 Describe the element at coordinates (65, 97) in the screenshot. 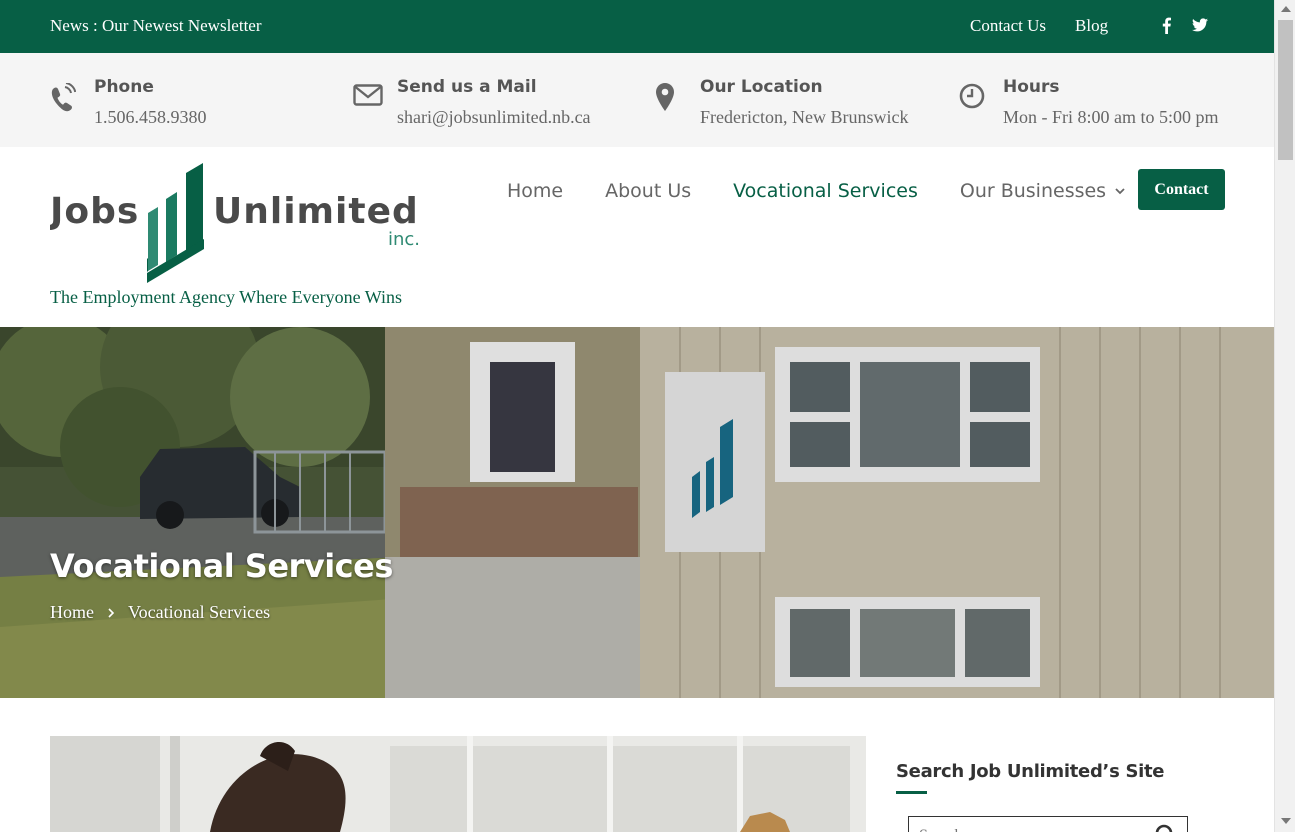

I see `phone-icon` at that location.